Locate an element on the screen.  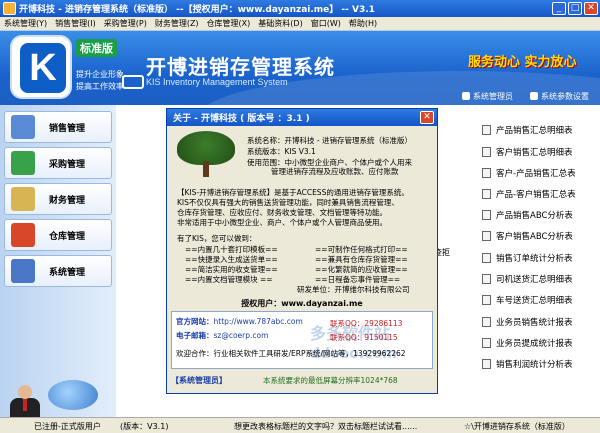
report-sales-order: 销售订单统计分析表 is located at coordinates (527, 258).